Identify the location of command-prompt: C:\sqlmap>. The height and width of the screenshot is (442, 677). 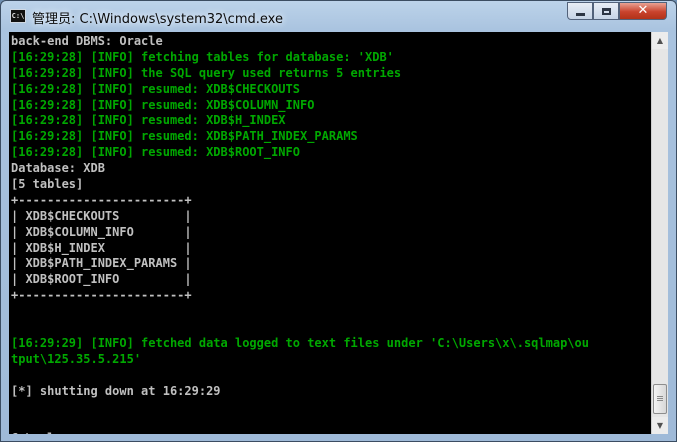
(300, 432).